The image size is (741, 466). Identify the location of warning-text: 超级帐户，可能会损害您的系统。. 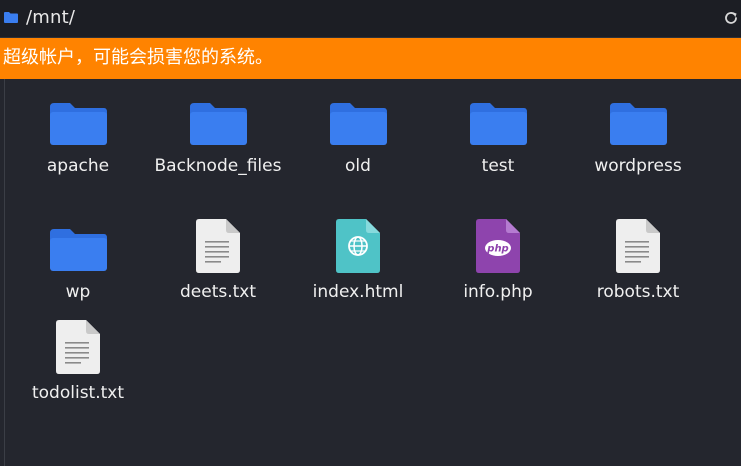
(138, 57).